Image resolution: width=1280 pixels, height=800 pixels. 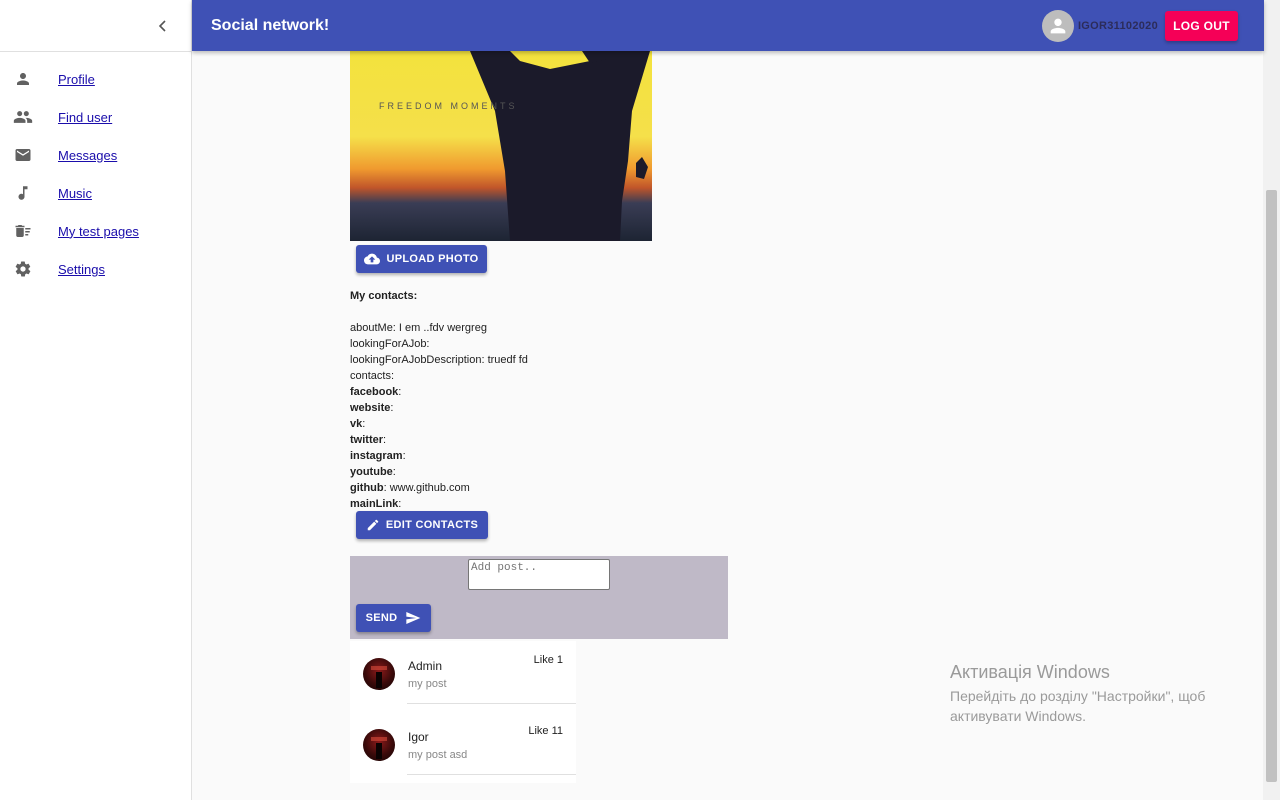 What do you see at coordinates (75, 193) in the screenshot?
I see `sidebar-item-label: Music` at bounding box center [75, 193].